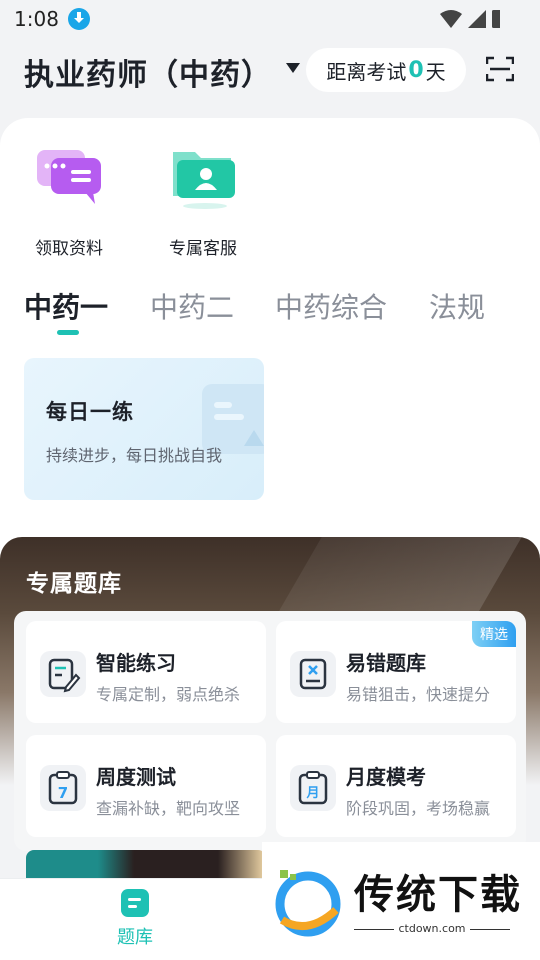 The image size is (540, 960). Describe the element at coordinates (135, 903) in the screenshot. I see `question-bank-icon` at that location.